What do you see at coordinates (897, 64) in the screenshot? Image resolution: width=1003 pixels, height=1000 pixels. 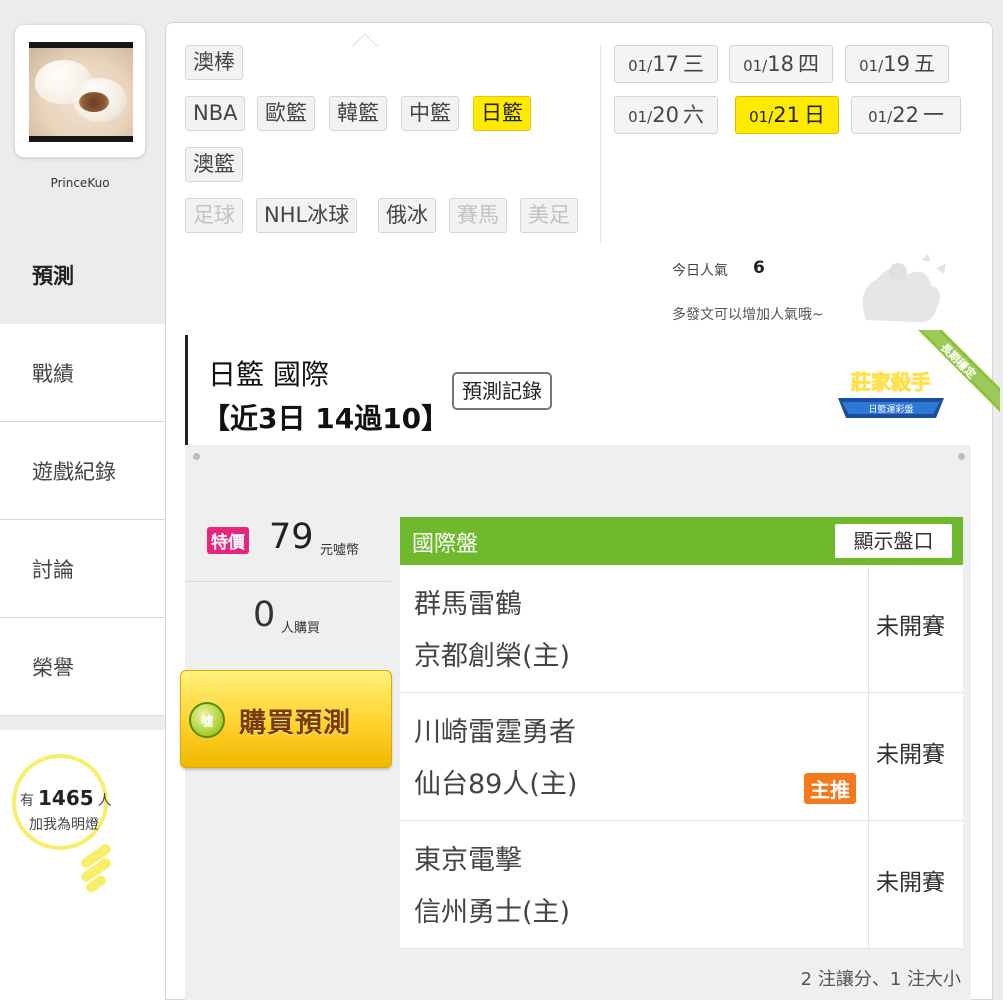 I see `date-0119: 01/19 五` at bounding box center [897, 64].